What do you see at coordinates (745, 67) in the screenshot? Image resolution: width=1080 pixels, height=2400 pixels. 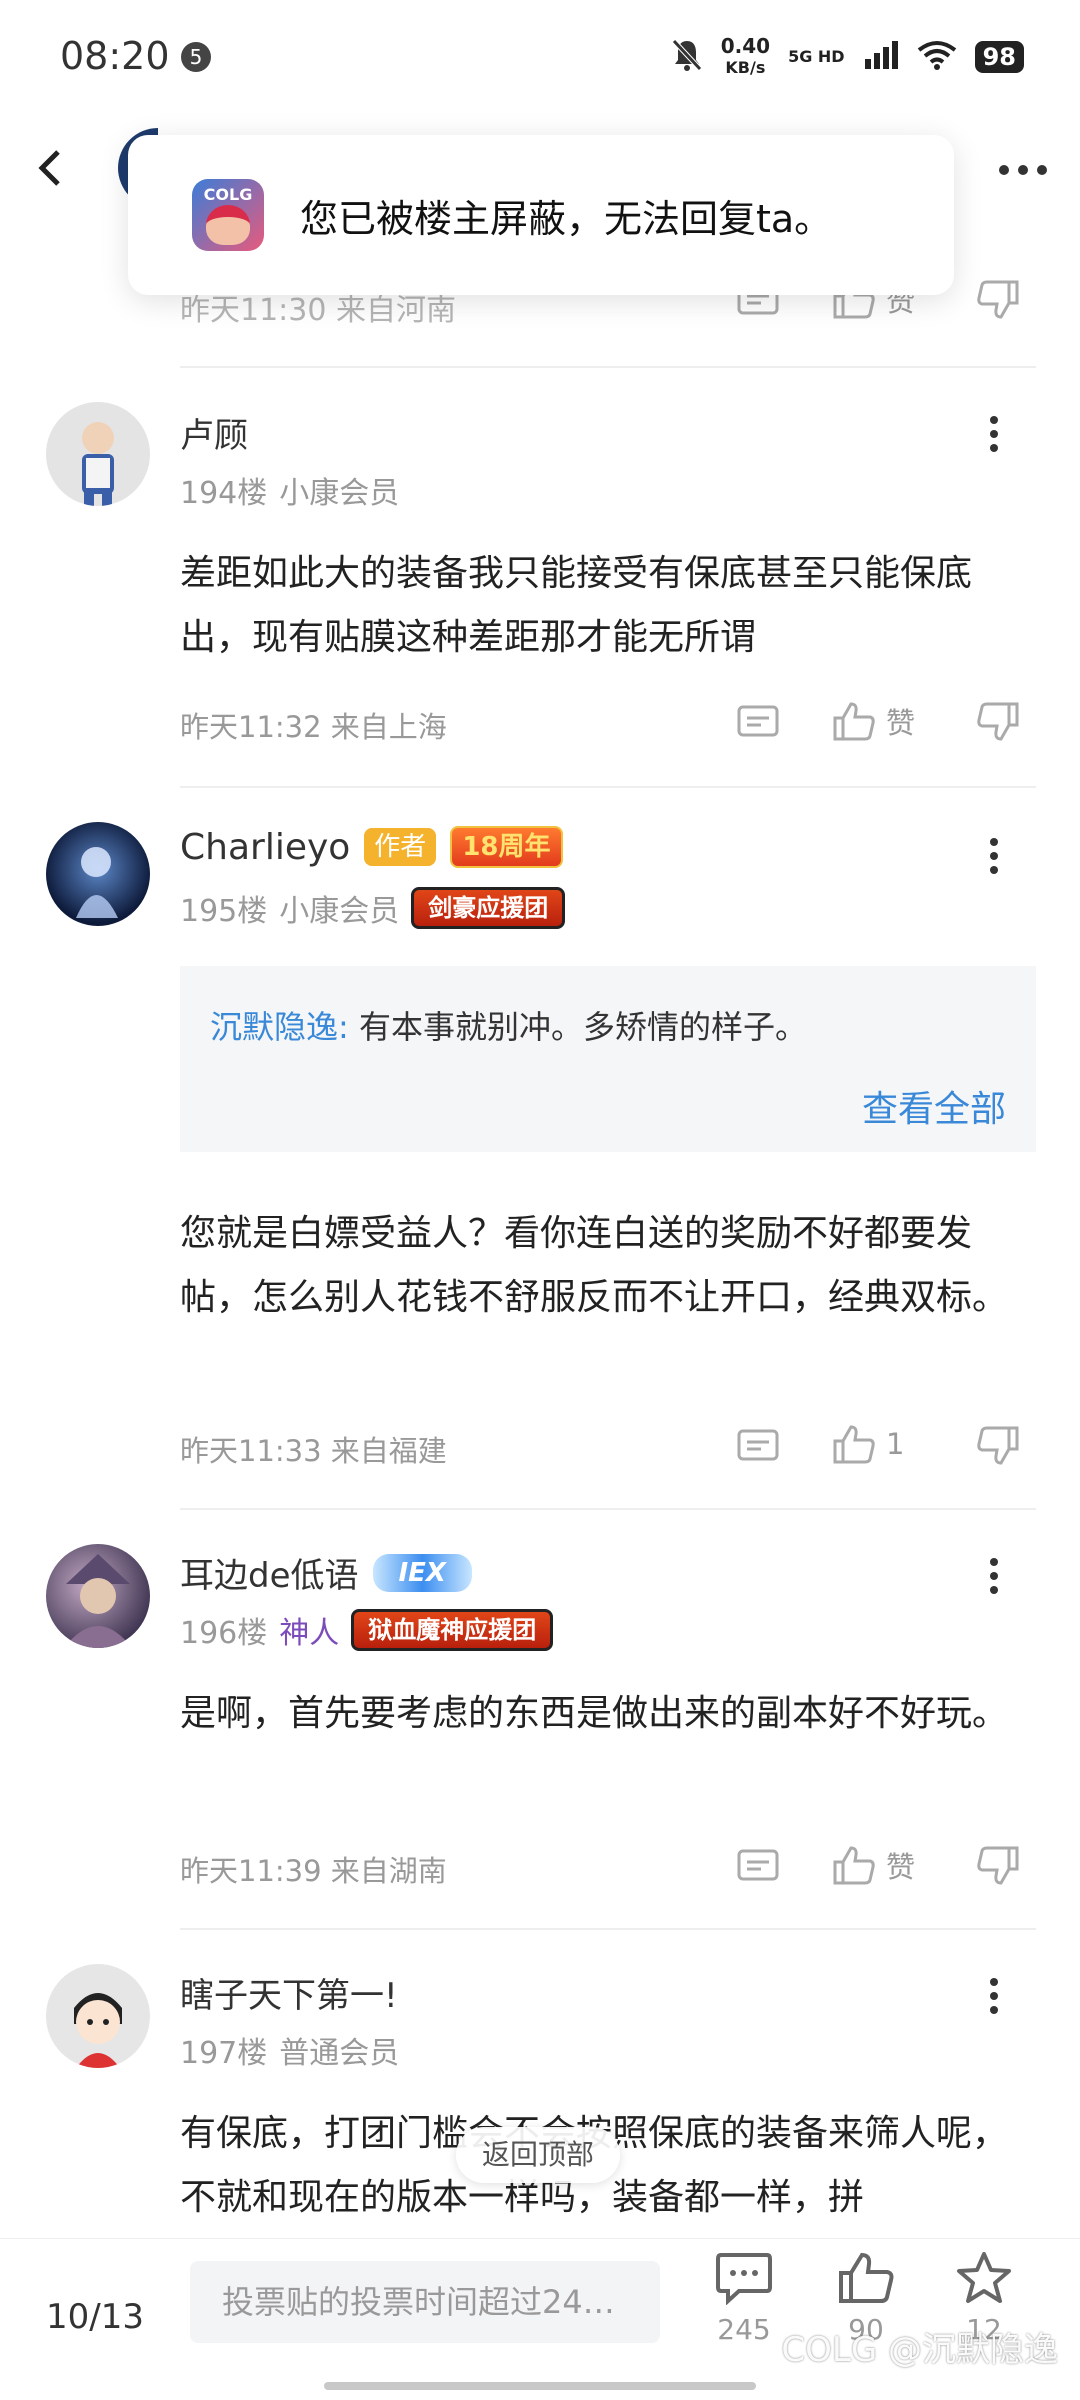 I see `net-speed-unit: KB/s` at bounding box center [745, 67].